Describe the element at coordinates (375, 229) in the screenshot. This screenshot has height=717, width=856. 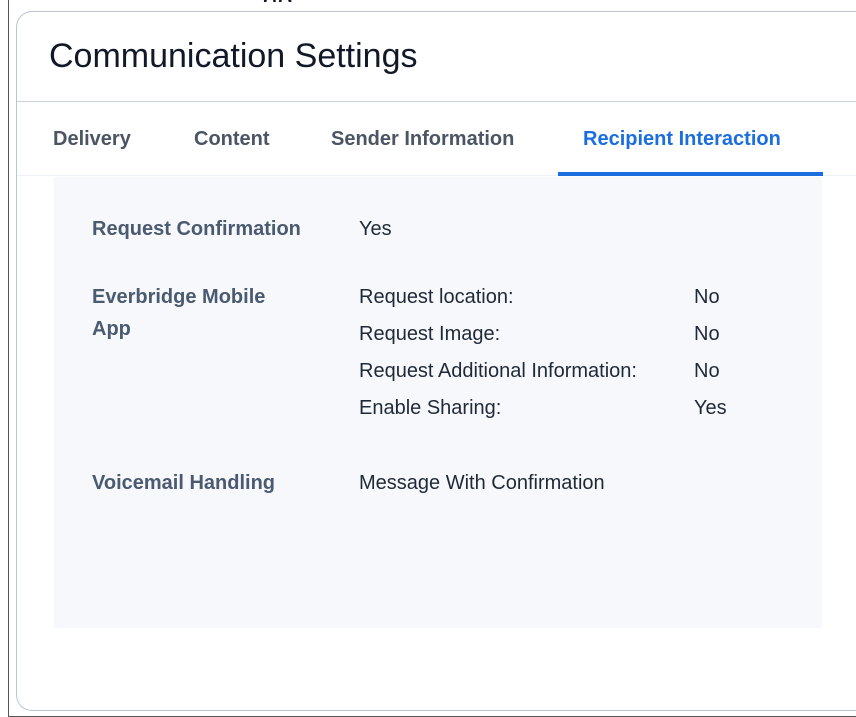
I see `request-confirmation-value: Yes` at that location.